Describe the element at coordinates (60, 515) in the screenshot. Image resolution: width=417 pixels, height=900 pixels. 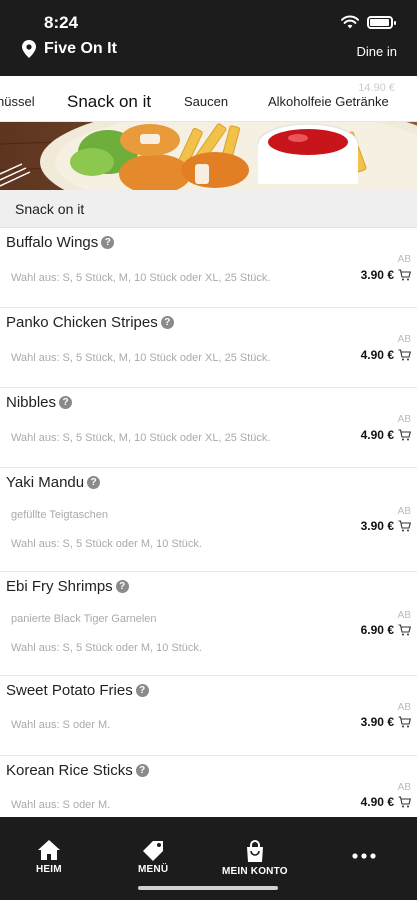
I see `menu-item-subtitle: gefüllte Teigtaschen` at that location.